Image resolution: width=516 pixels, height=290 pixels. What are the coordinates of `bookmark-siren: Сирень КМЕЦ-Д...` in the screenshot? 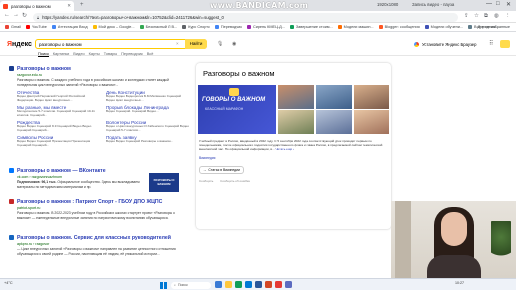 It's located at (265, 27).